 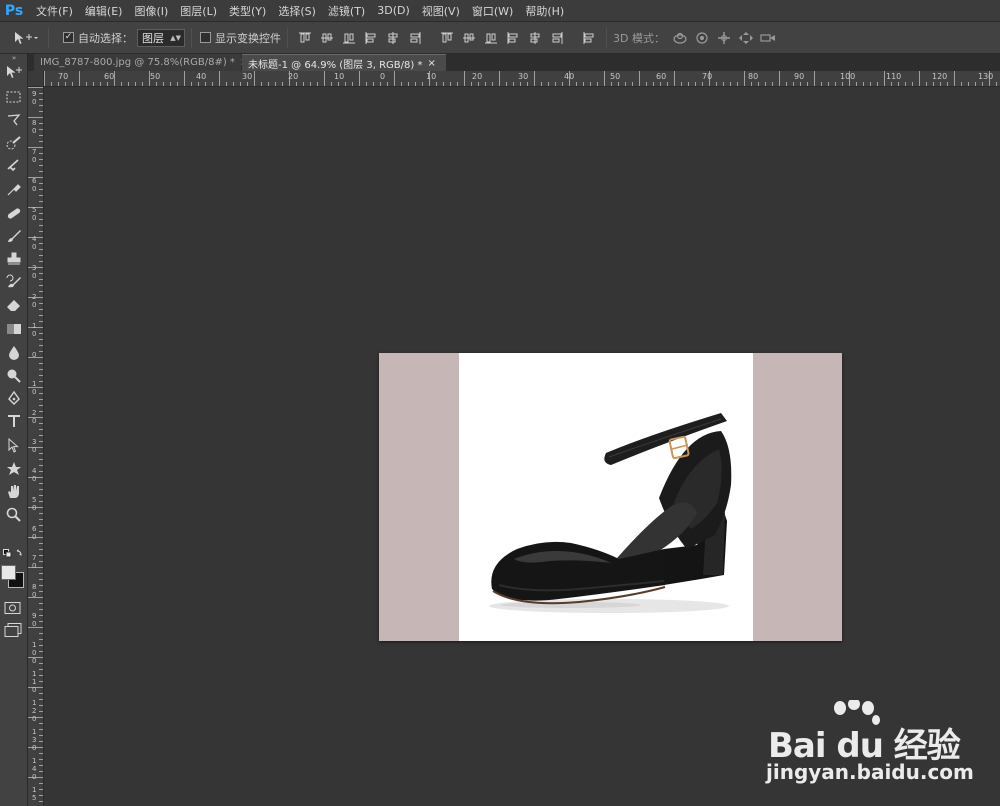 I want to click on 3d-rotate-icon, so click(x=680, y=38).